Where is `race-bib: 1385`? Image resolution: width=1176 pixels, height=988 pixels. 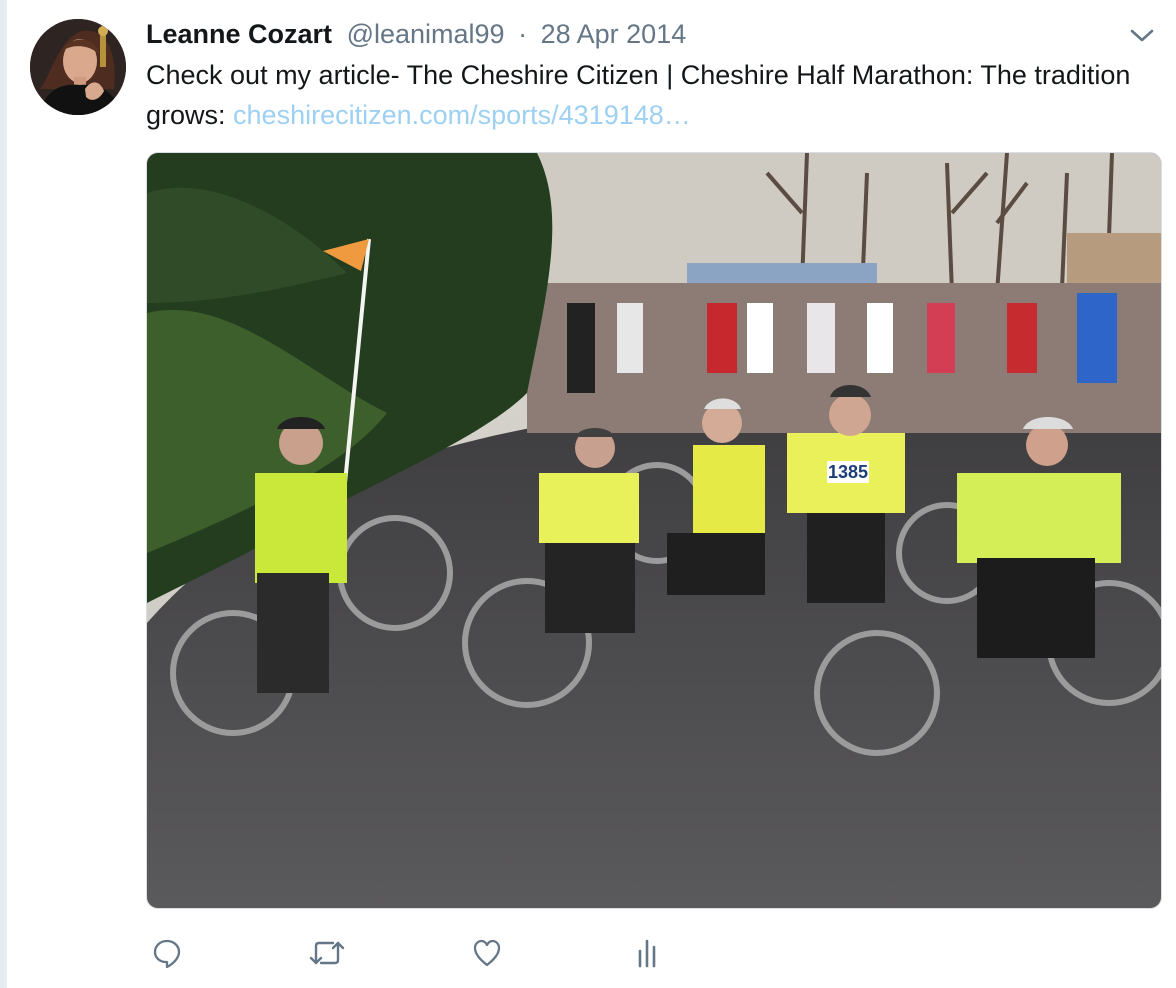 race-bib: 1385 is located at coordinates (848, 472).